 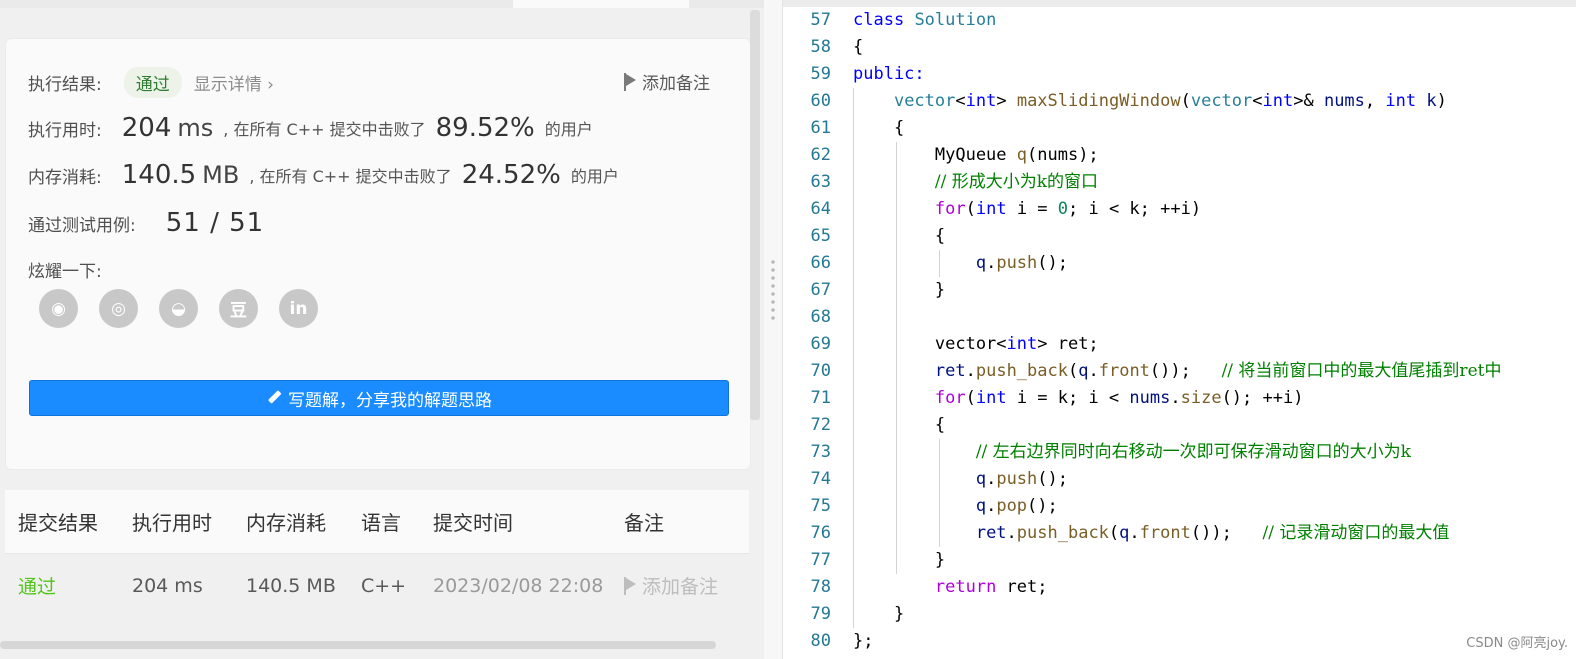 What do you see at coordinates (820, 587) in the screenshot?
I see `line-number: 78` at bounding box center [820, 587].